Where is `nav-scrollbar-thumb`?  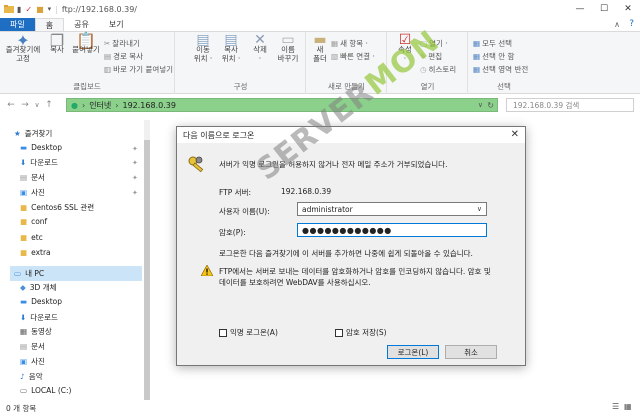 nav-scrollbar-thumb is located at coordinates (147, 270).